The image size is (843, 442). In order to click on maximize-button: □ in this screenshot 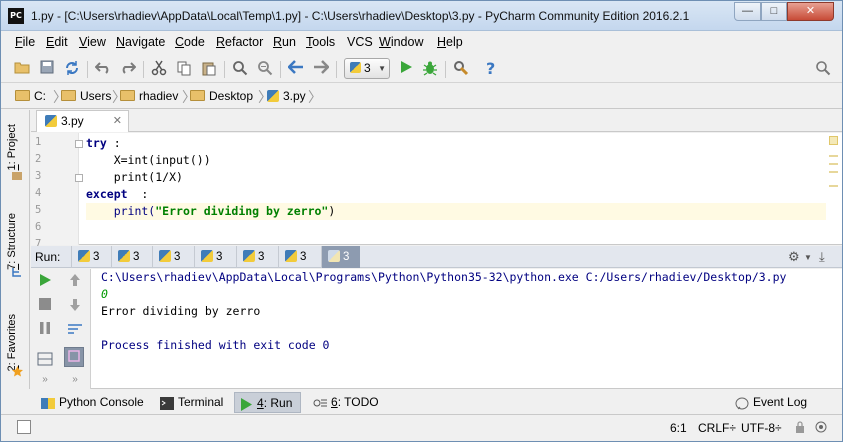, I will do `click(774, 11)`.